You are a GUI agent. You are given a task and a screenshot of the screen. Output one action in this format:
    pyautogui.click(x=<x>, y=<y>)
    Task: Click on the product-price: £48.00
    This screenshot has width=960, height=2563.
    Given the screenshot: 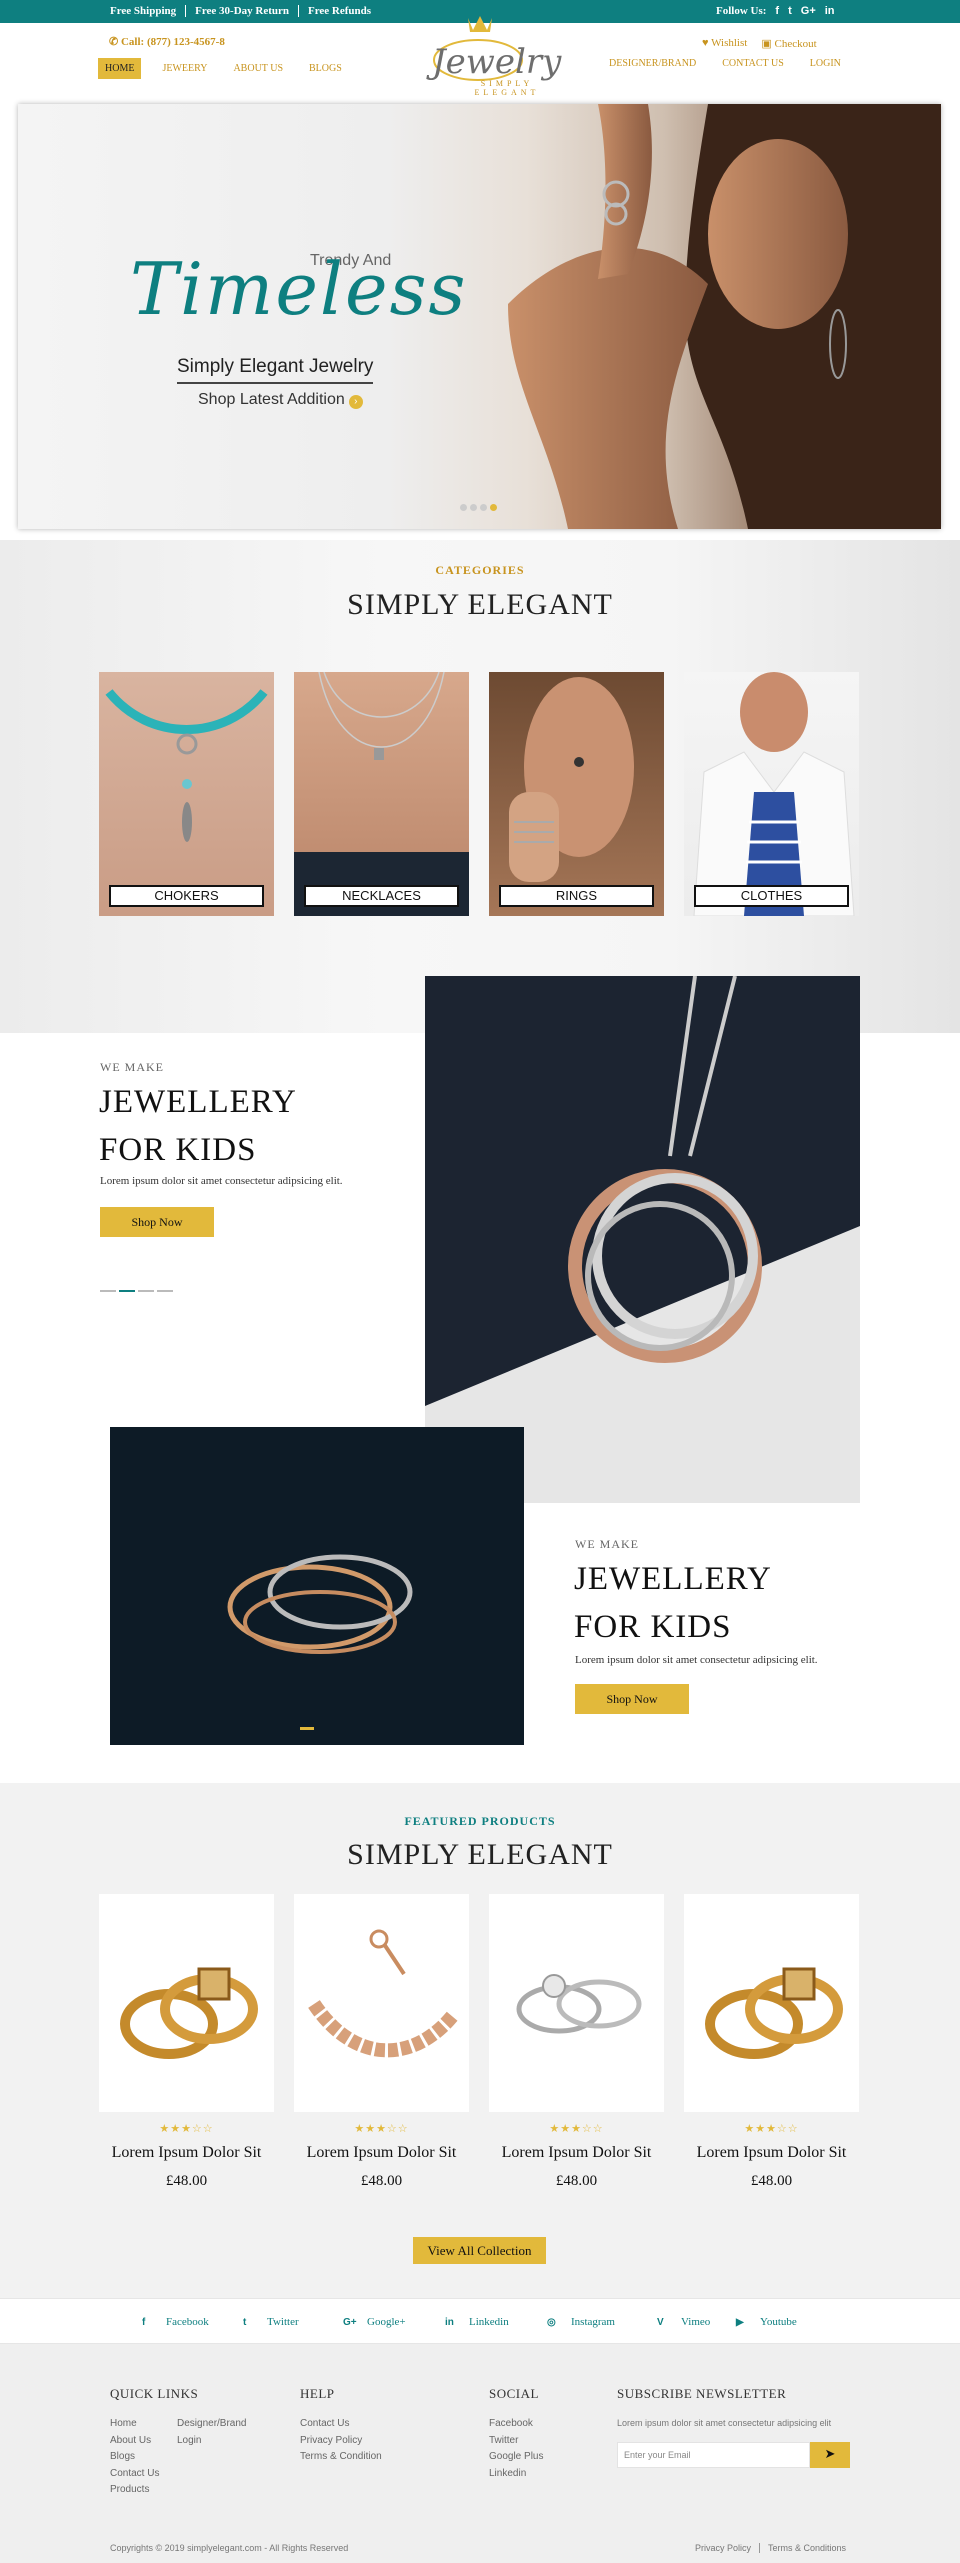 What is the action you would take?
    pyautogui.click(x=771, y=2181)
    